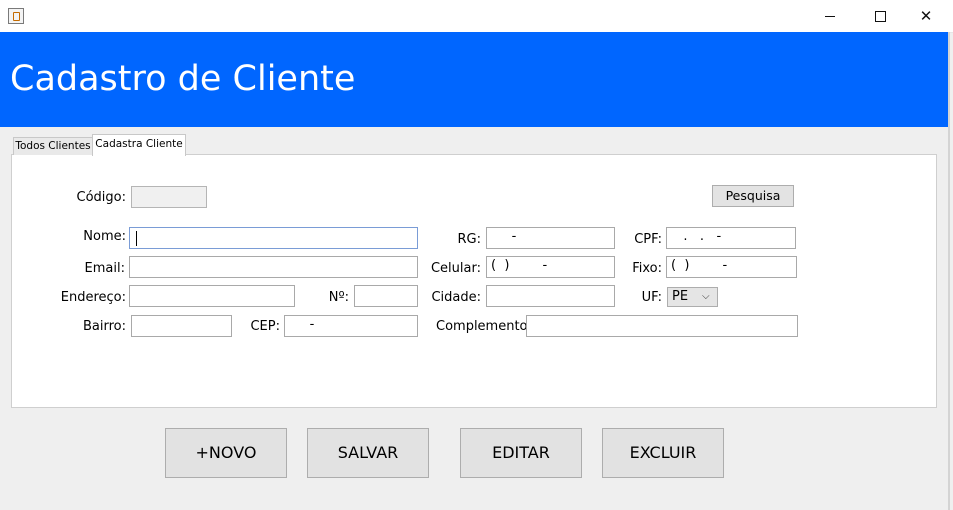  What do you see at coordinates (53, 146) in the screenshot?
I see `tab-todos-clientes: Todos Clientes` at bounding box center [53, 146].